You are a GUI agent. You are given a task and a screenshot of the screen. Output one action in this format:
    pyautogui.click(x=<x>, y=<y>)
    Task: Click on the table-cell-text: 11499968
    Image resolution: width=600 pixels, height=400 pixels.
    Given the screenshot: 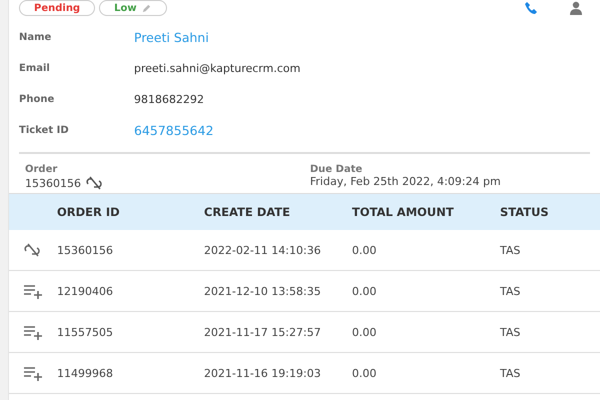 What is the action you would take?
    pyautogui.click(x=85, y=373)
    